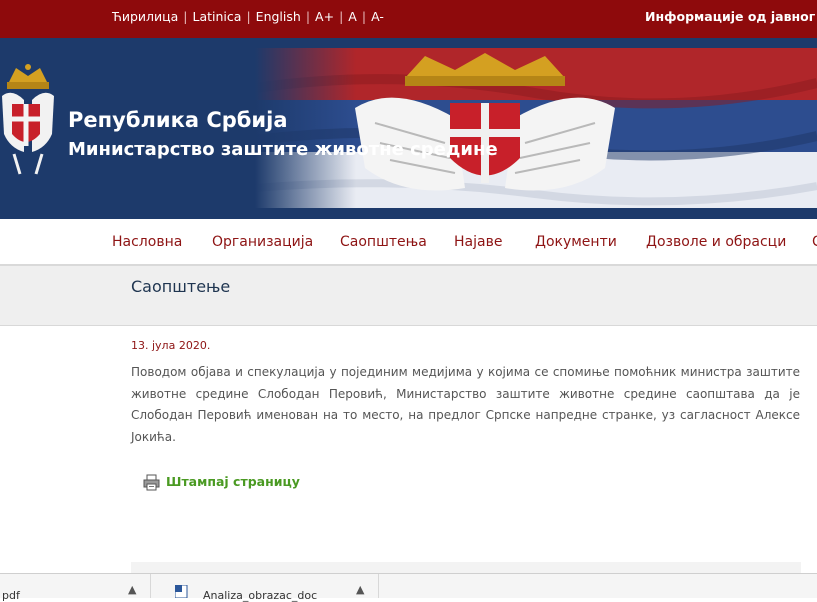  Describe the element at coordinates (283, 149) in the screenshot. I see `site-subtitle: Министарство заштите животне средине` at that location.